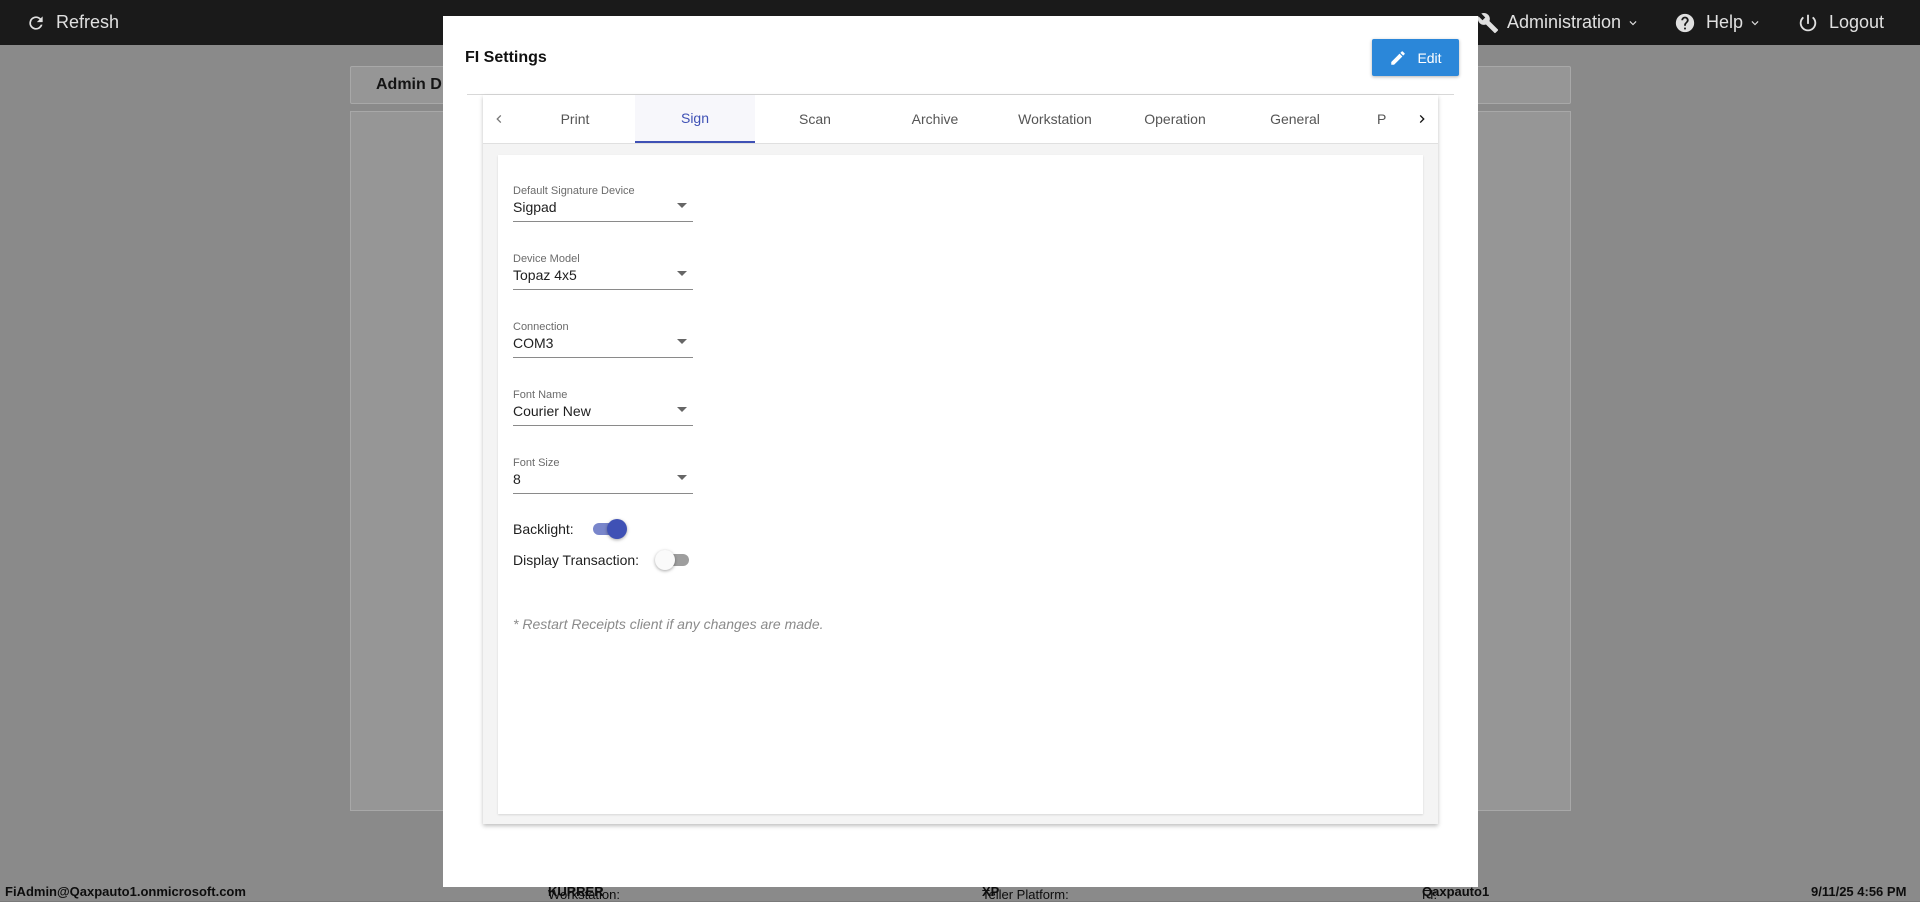 Image resolution: width=1920 pixels, height=902 pixels. I want to click on display-transaction-label: Display Transaction:, so click(576, 560).